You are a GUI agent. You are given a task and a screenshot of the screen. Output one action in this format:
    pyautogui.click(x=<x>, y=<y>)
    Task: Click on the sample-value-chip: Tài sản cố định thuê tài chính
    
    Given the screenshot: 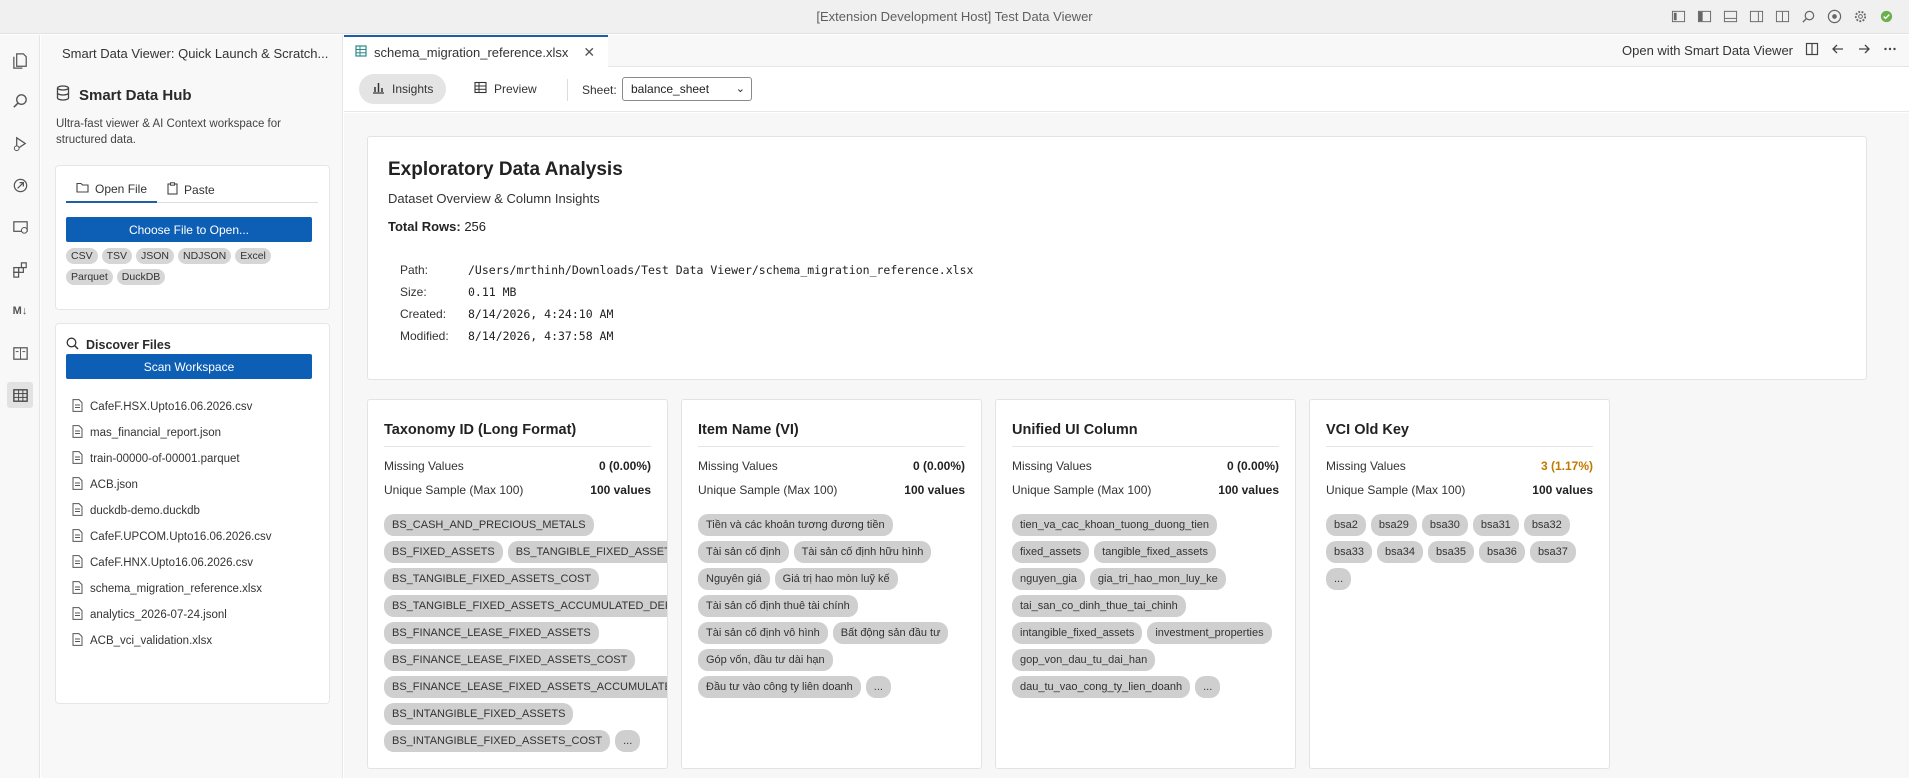 What is the action you would take?
    pyautogui.click(x=778, y=606)
    